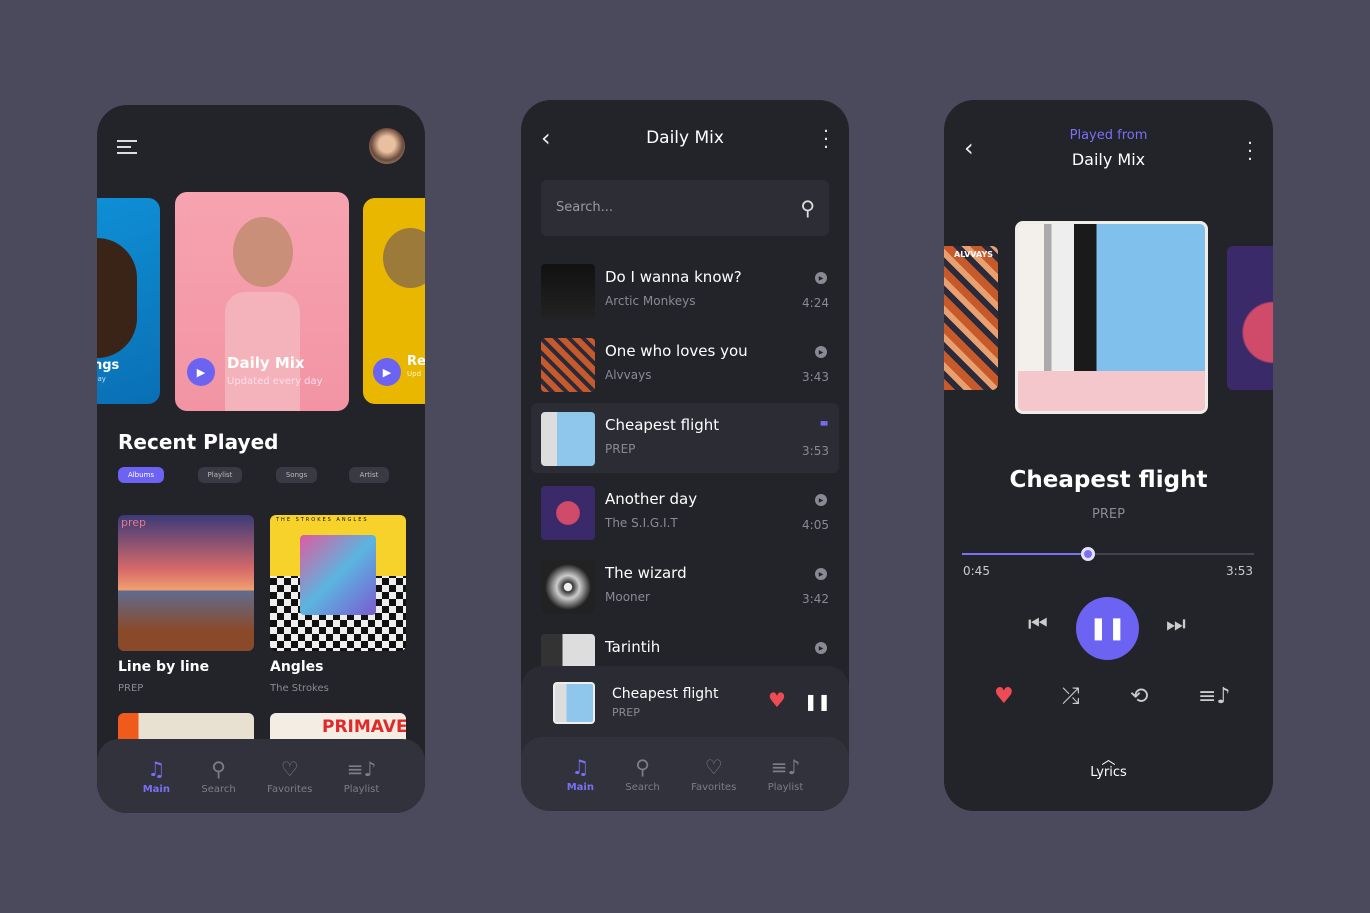 Image resolution: width=1370 pixels, height=913 pixels. What do you see at coordinates (108, 365) in the screenshot?
I see `card-title: ngs` at bounding box center [108, 365].